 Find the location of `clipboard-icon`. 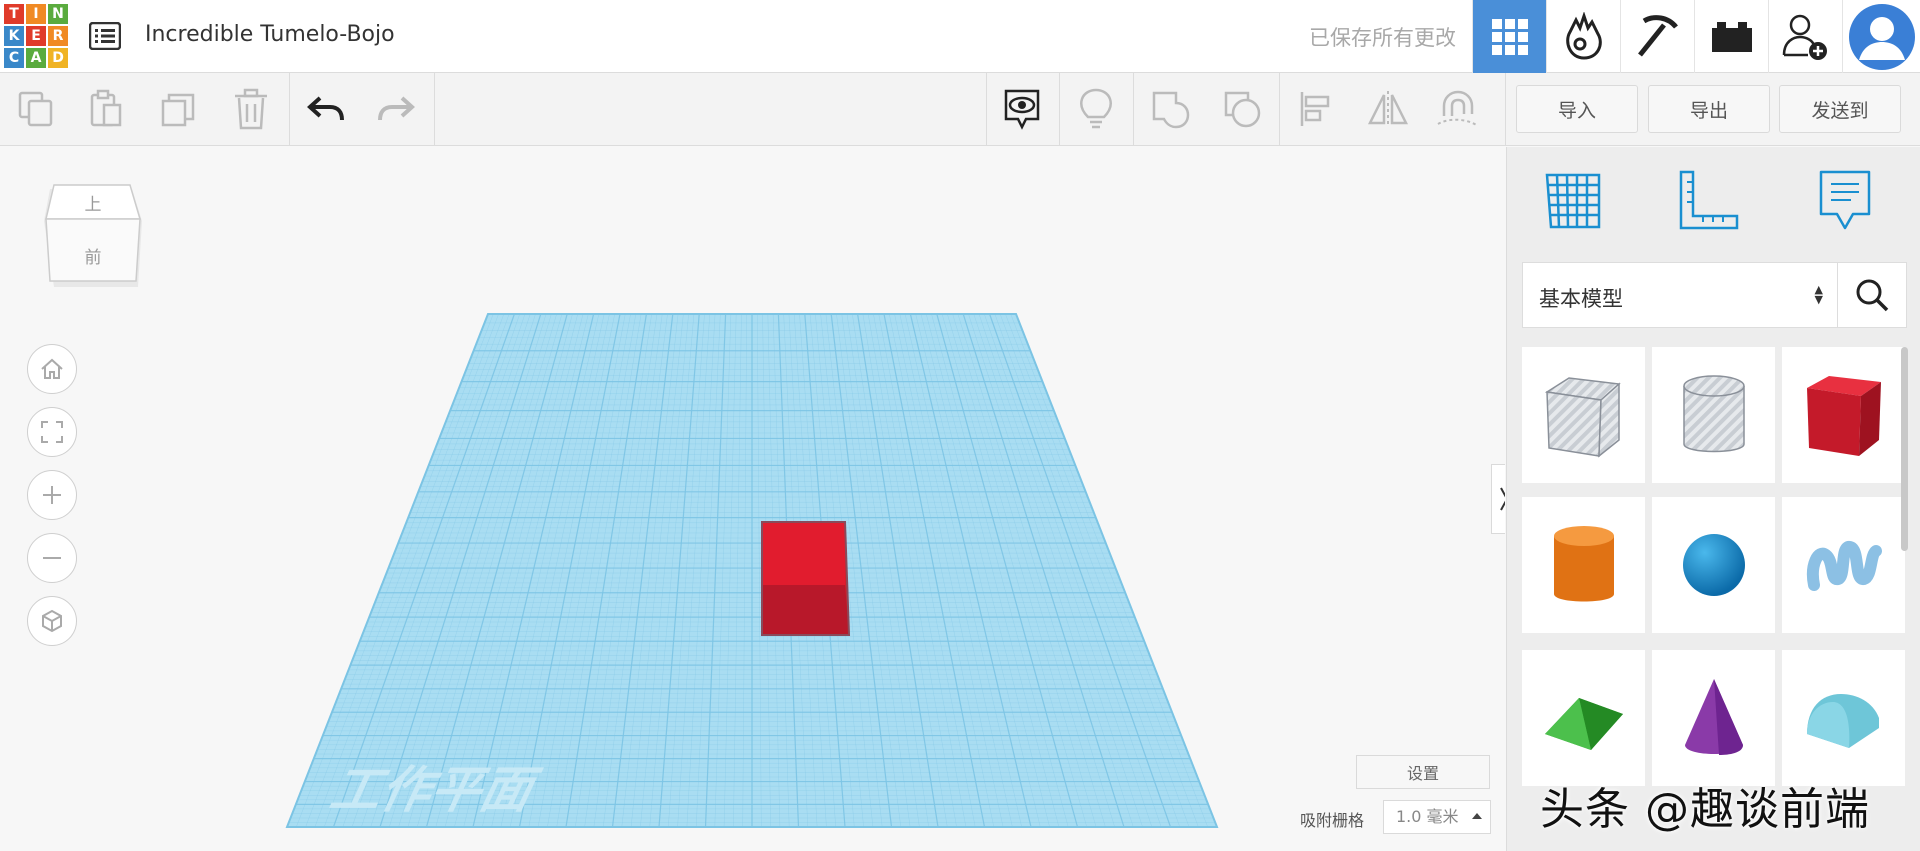

clipboard-icon is located at coordinates (106, 108).